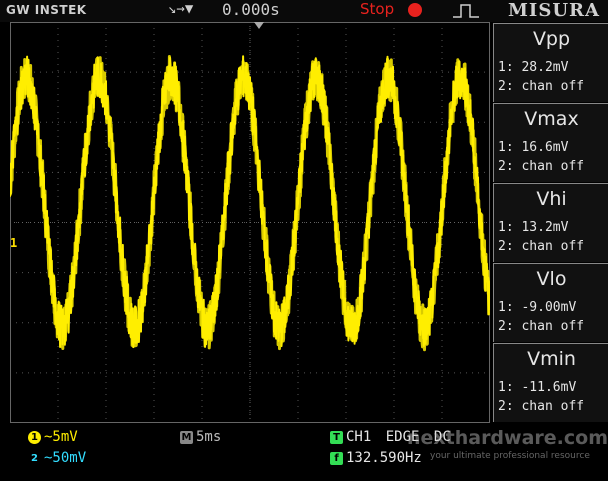  What do you see at coordinates (377, 9) in the screenshot?
I see `run-state-label: Stop` at bounding box center [377, 9].